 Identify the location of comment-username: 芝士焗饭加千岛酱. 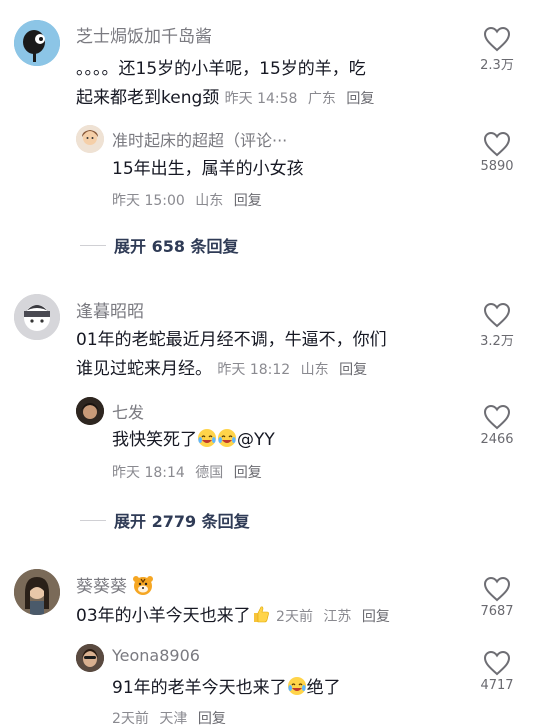
(144, 34).